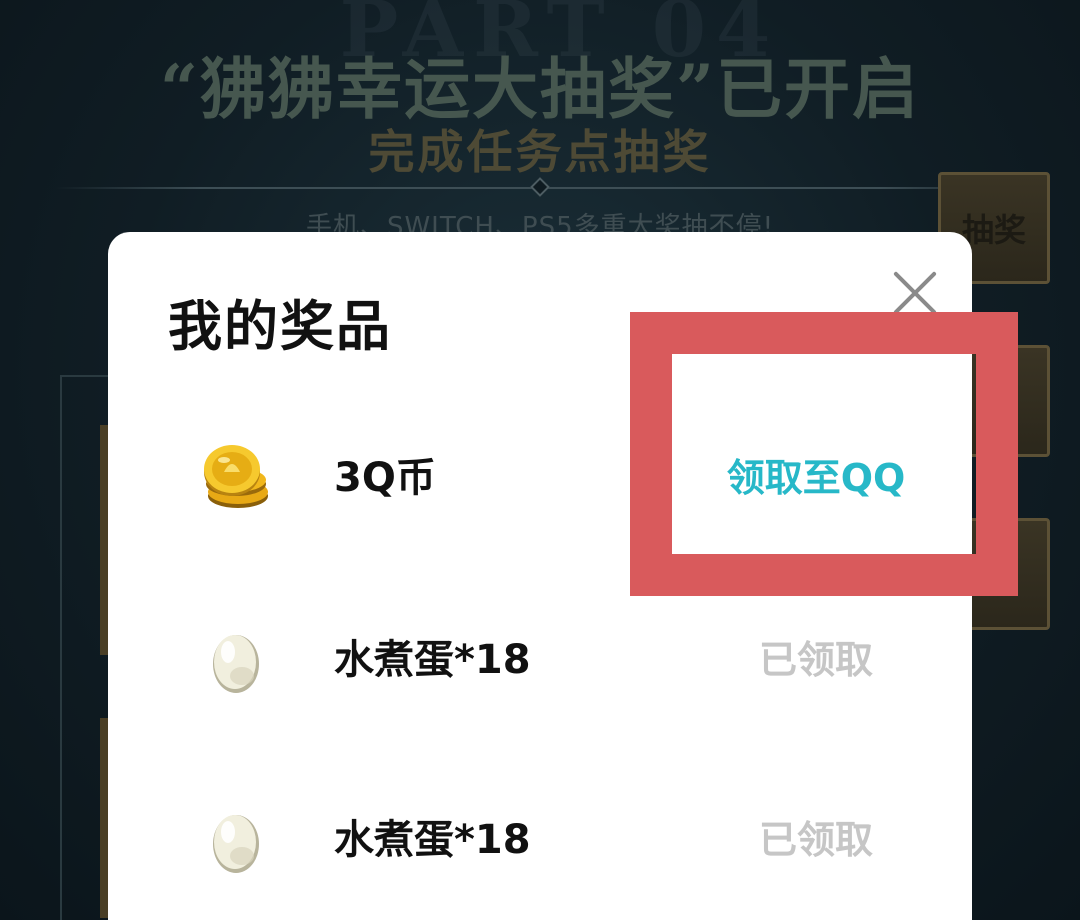  Describe the element at coordinates (385, 478) in the screenshot. I see `prize-name: 3Q币` at that location.